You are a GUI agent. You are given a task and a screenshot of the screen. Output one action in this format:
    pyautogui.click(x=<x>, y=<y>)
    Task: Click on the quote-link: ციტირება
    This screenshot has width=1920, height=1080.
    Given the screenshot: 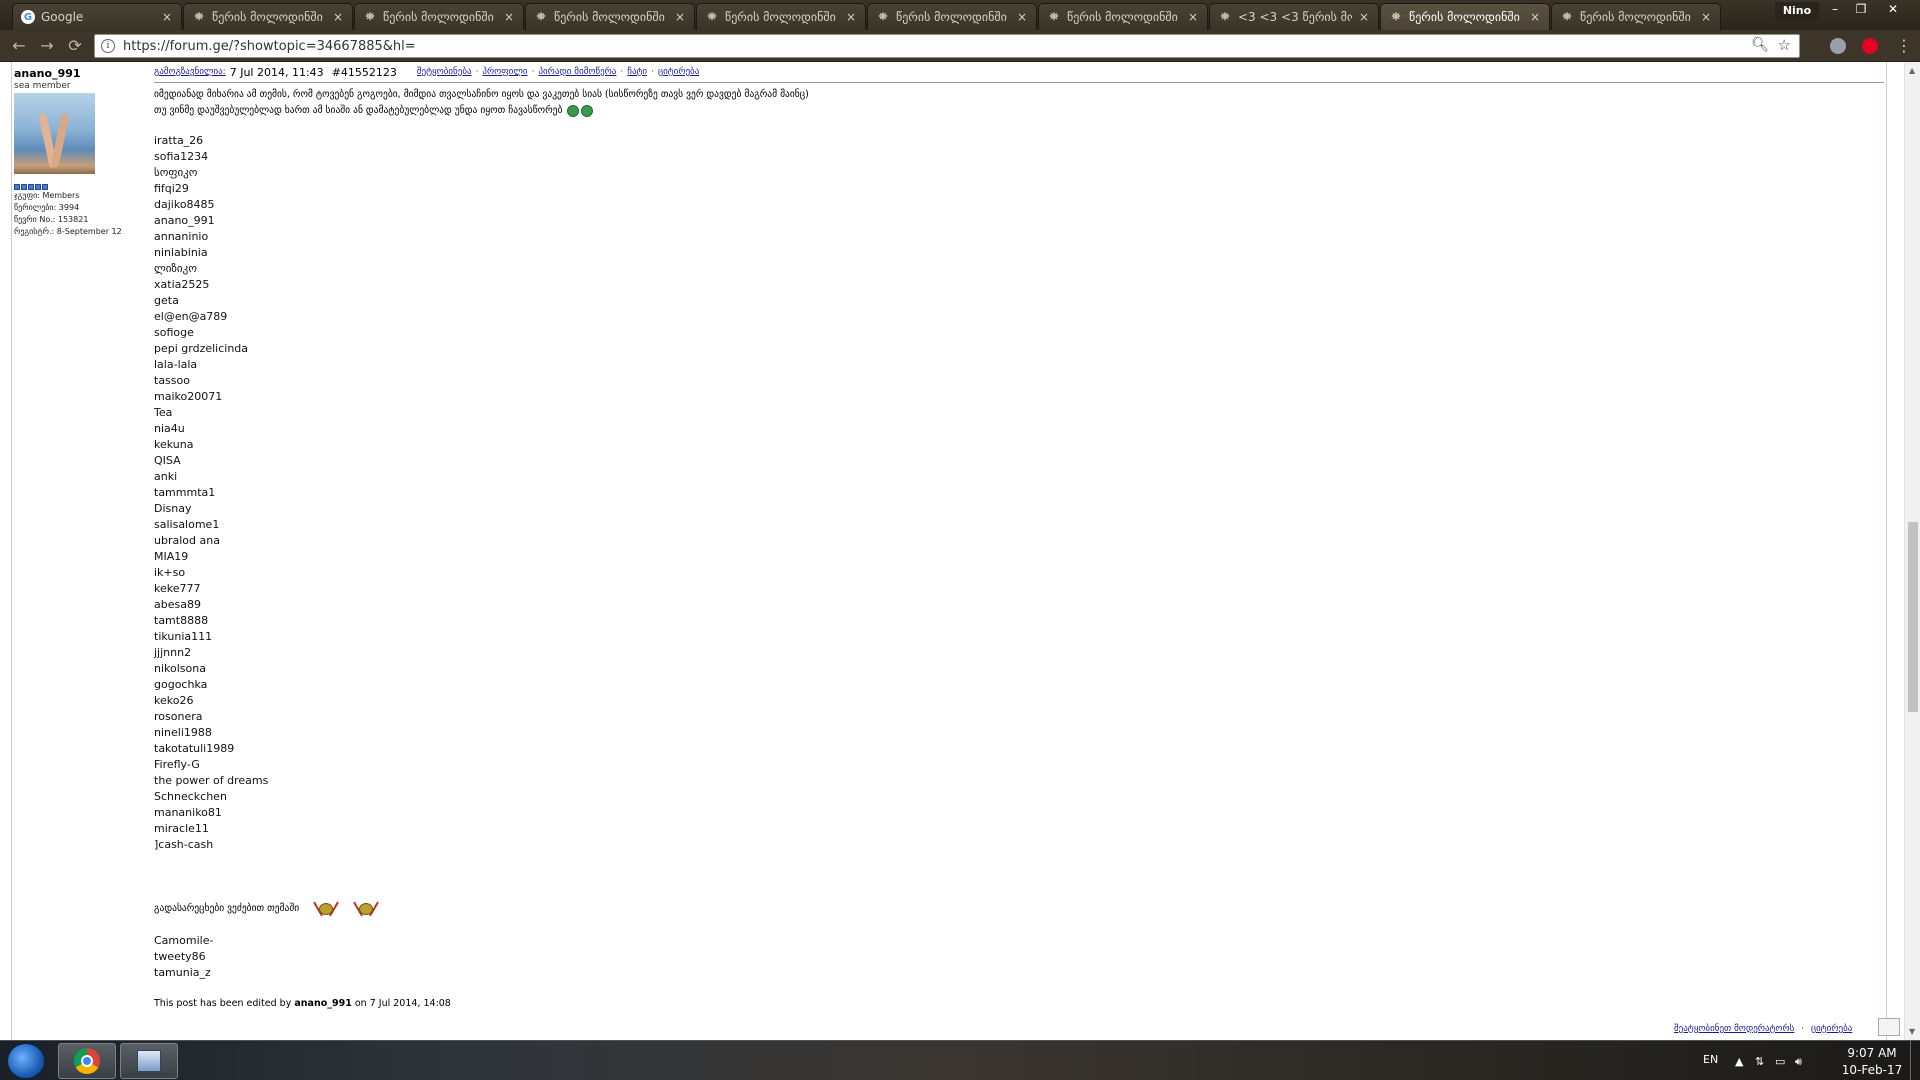 What is the action you would take?
    pyautogui.click(x=1831, y=1029)
    